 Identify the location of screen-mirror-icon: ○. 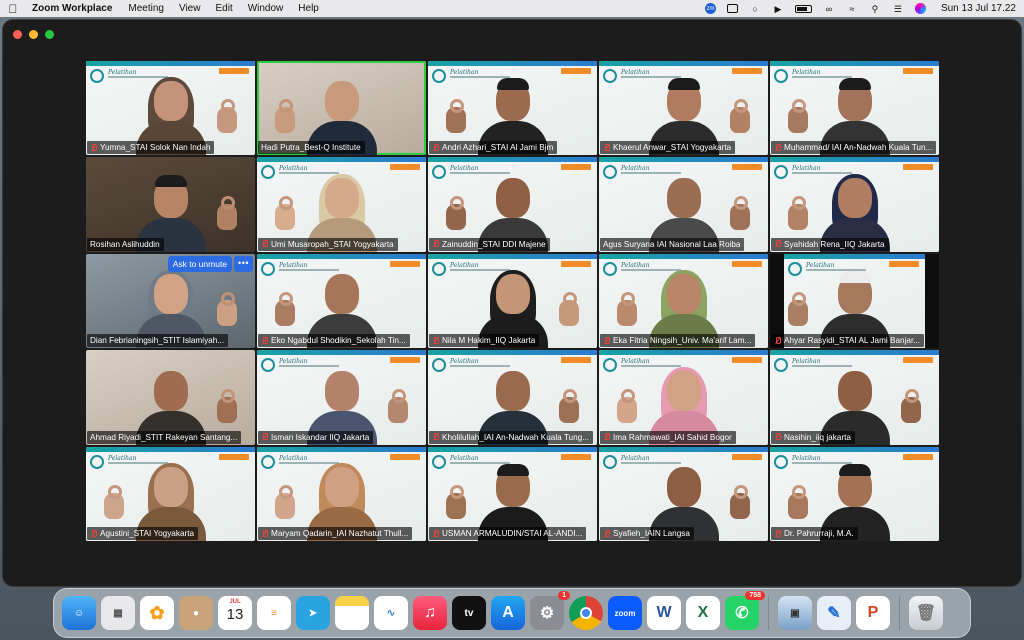
(755, 9).